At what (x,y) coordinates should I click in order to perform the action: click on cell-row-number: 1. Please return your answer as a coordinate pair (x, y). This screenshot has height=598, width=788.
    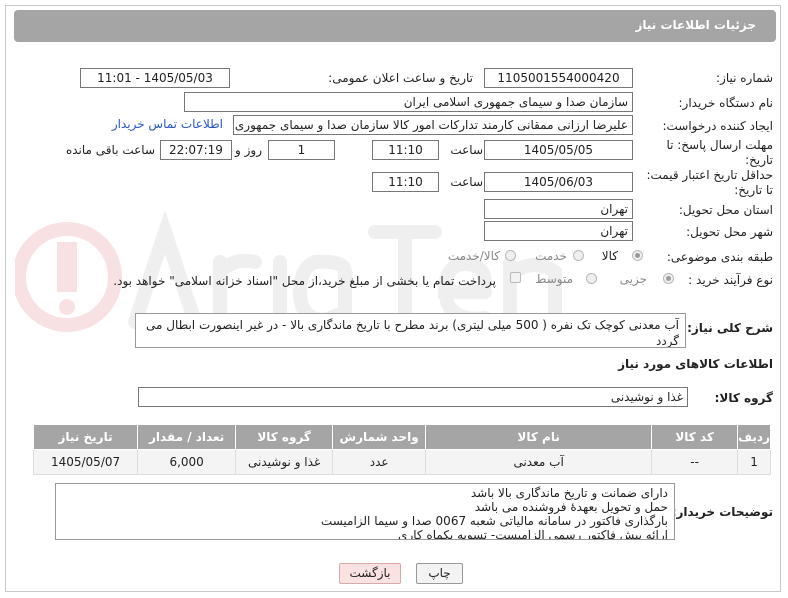
    Looking at the image, I should click on (754, 462).